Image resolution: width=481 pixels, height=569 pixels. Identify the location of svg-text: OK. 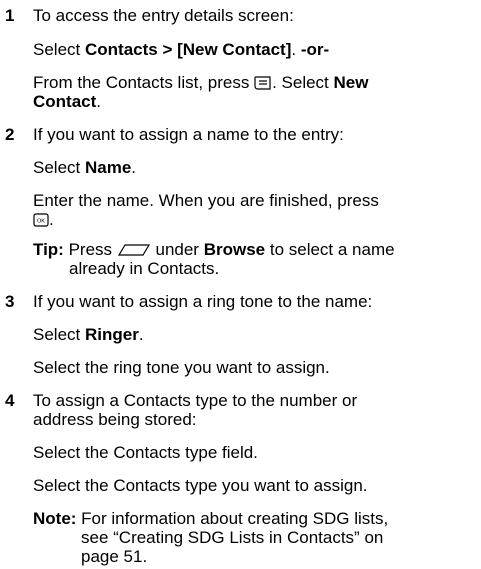
(41, 221).